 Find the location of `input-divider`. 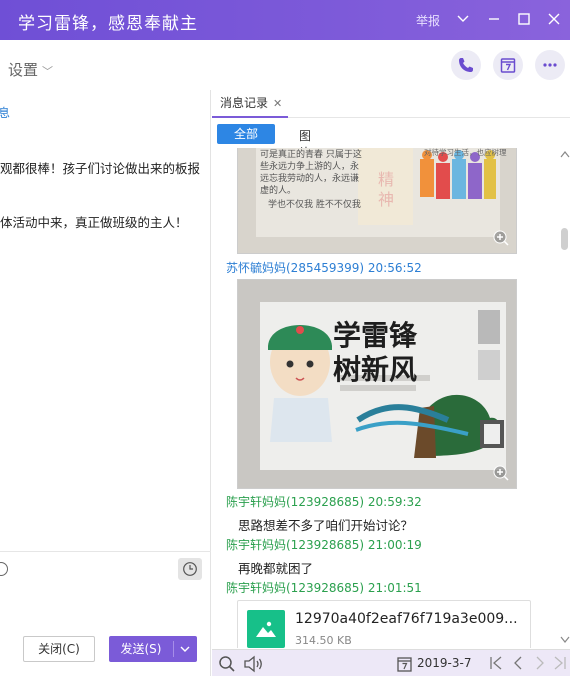

input-divider is located at coordinates (105, 551).